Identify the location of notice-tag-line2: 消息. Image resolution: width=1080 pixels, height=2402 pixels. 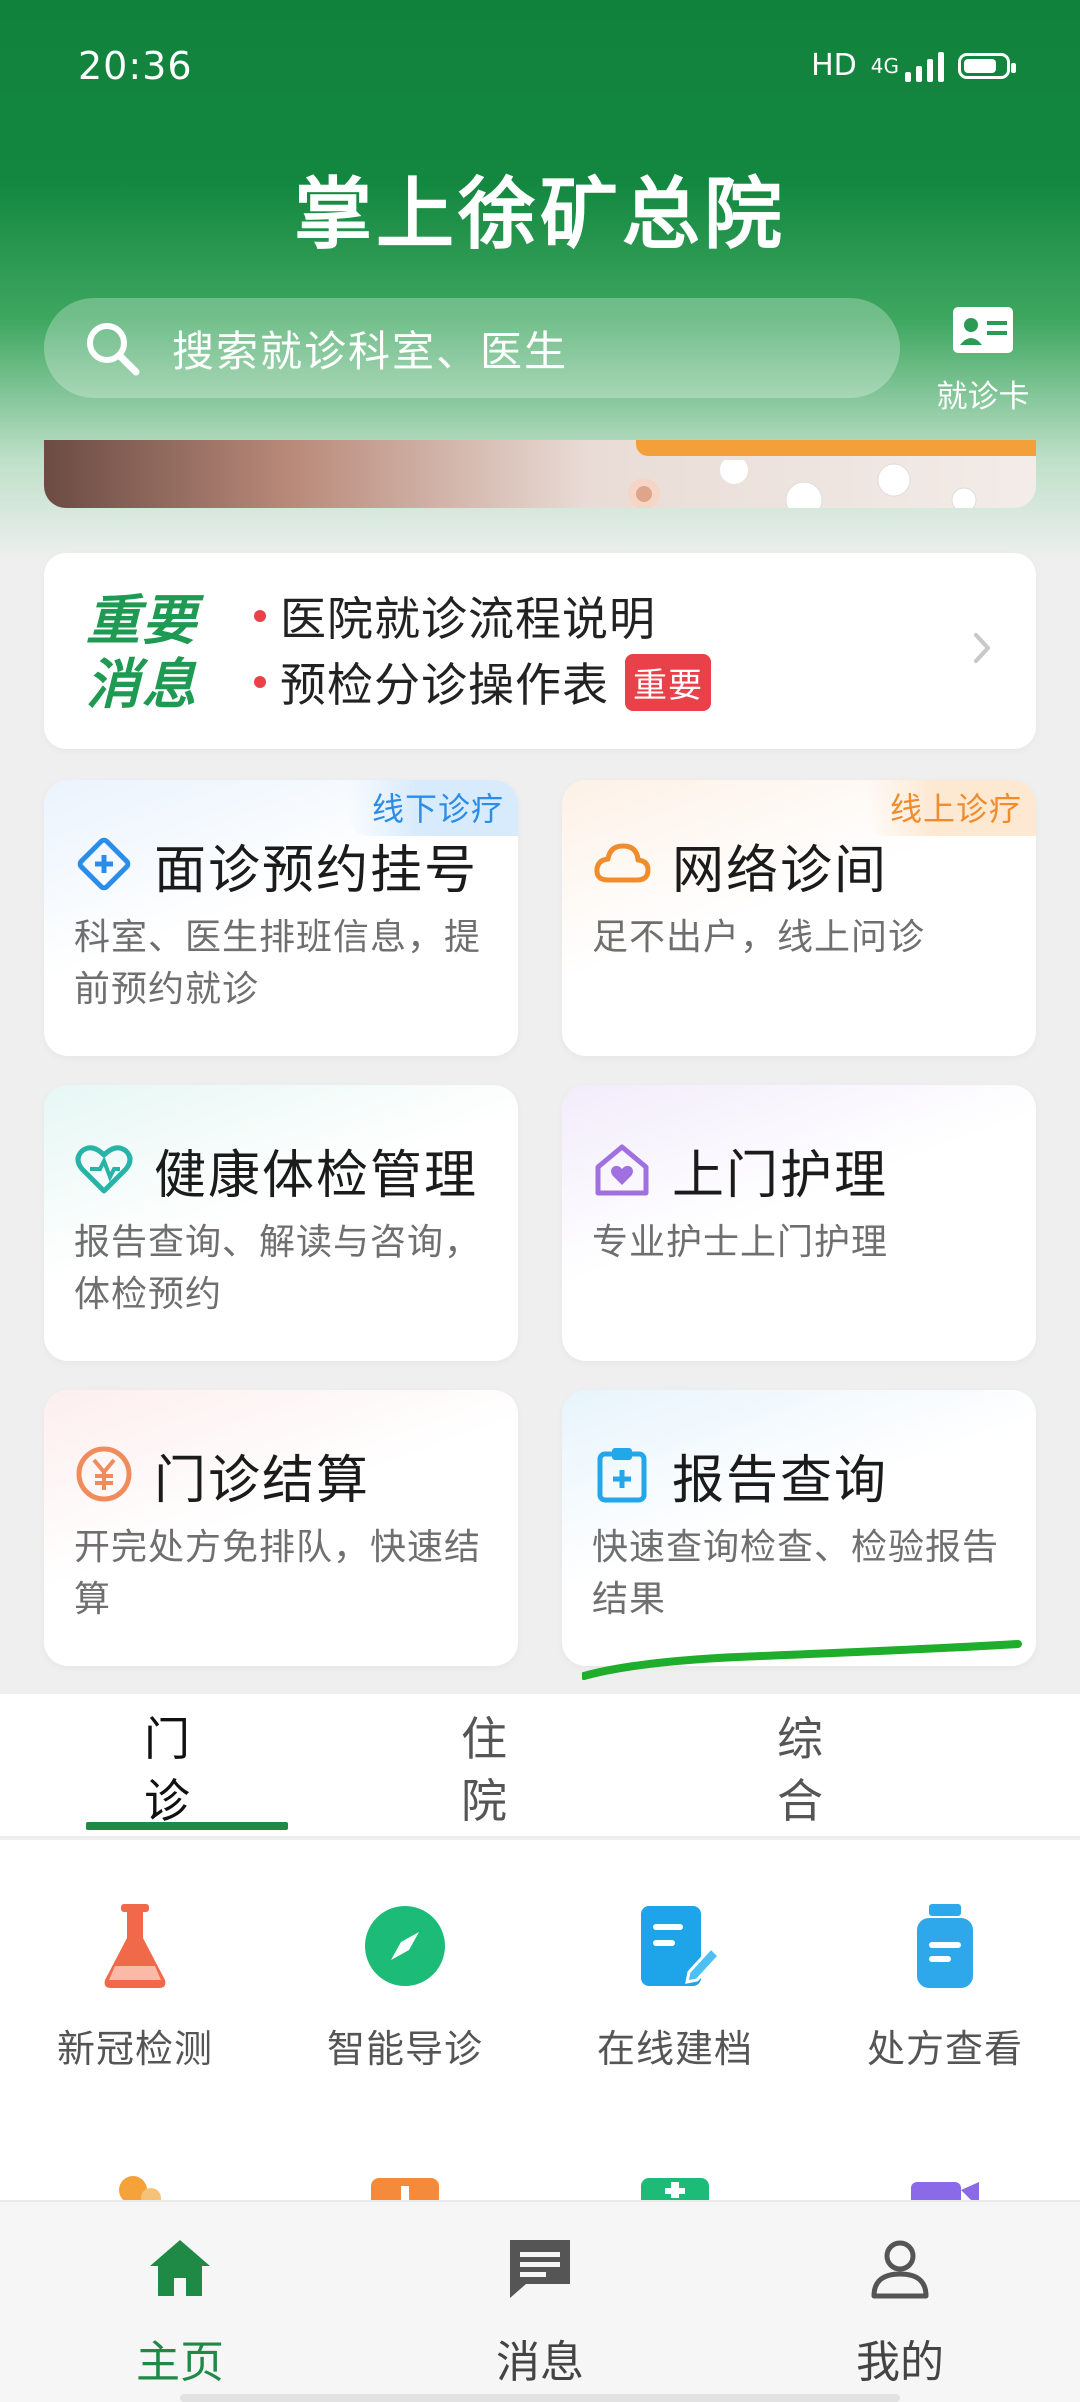
(142, 684).